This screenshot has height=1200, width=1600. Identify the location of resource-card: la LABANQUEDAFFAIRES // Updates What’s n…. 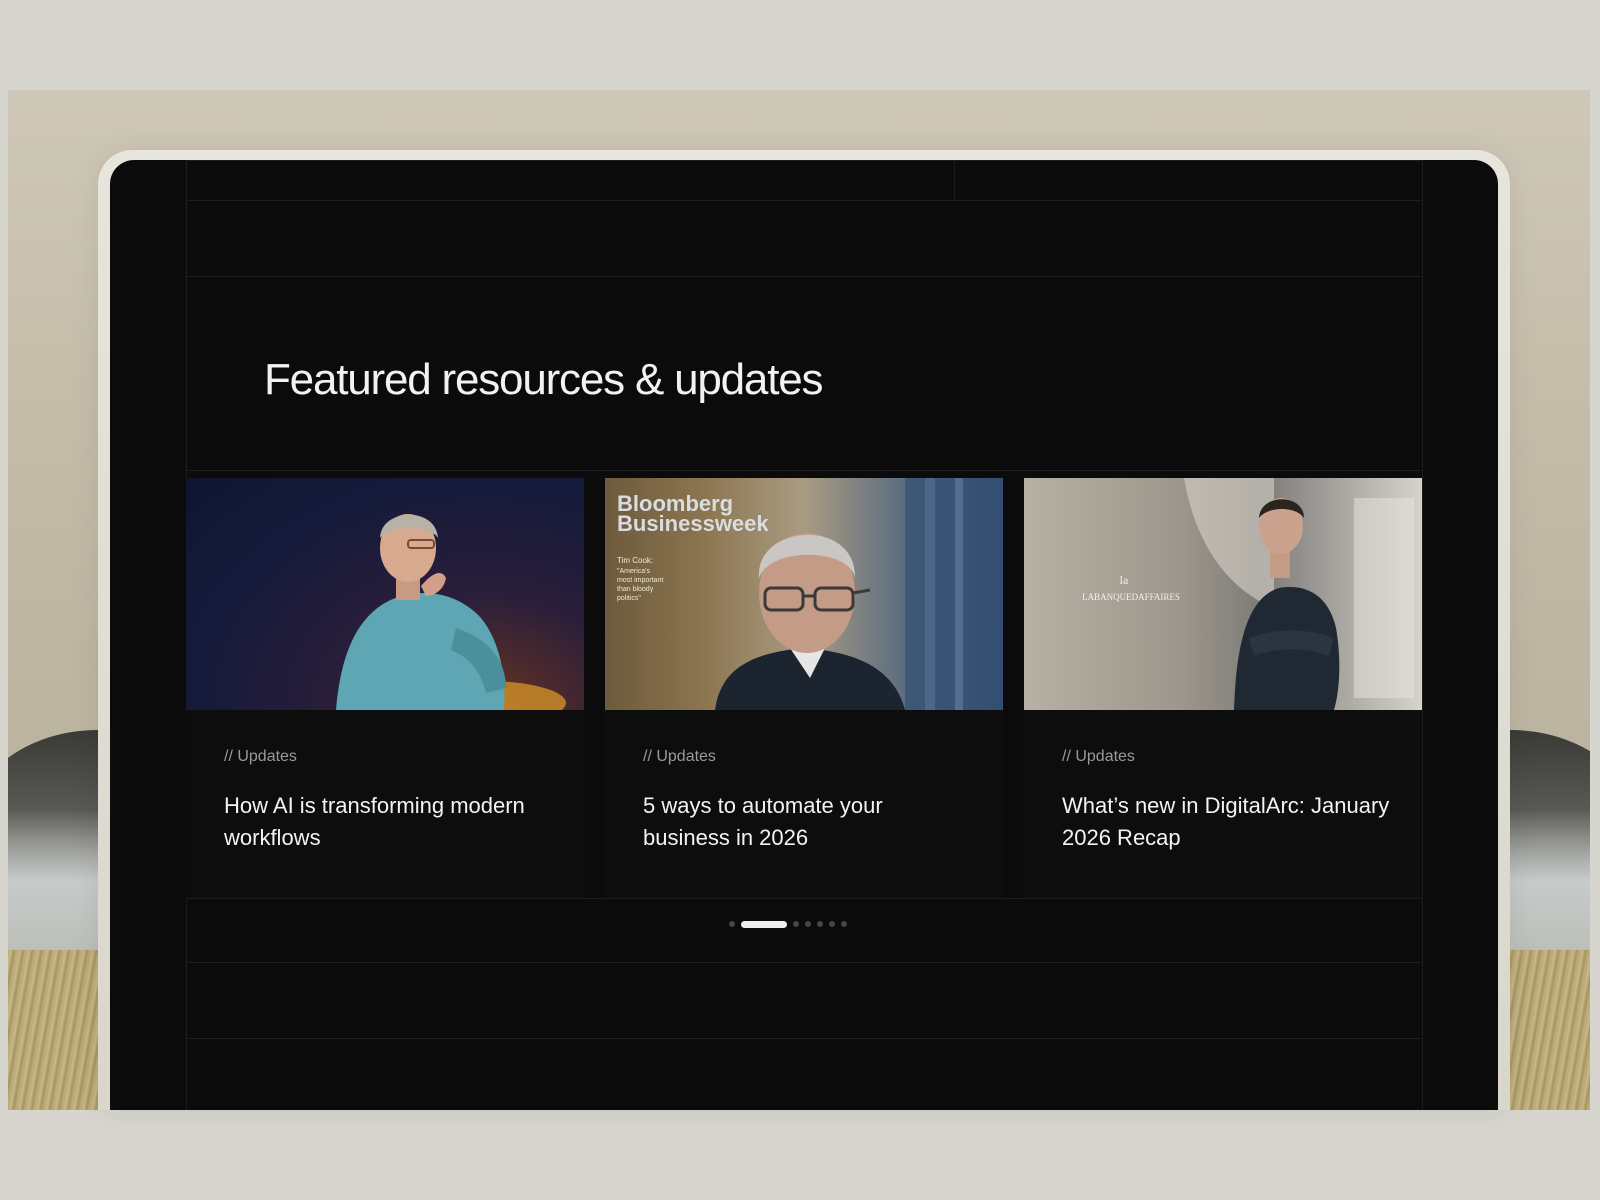
(1223, 688).